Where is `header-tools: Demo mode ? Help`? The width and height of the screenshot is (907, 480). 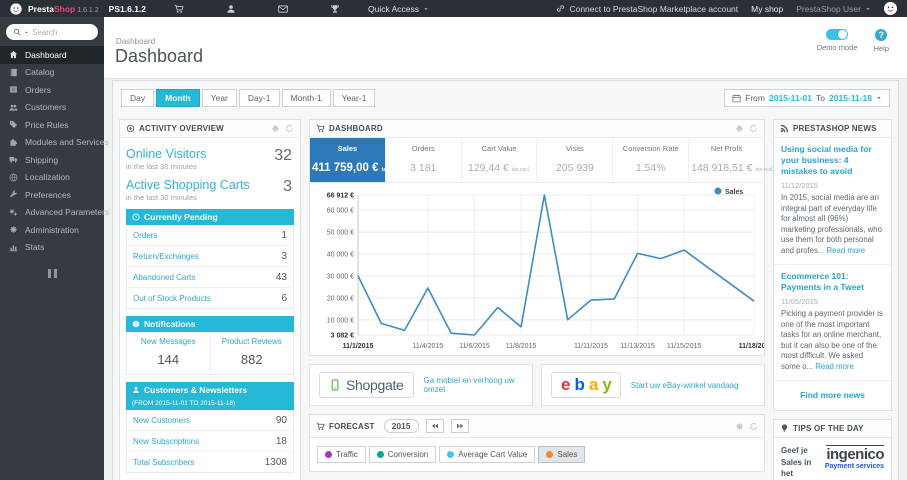 header-tools: Demo mode ? Help is located at coordinates (853, 41).